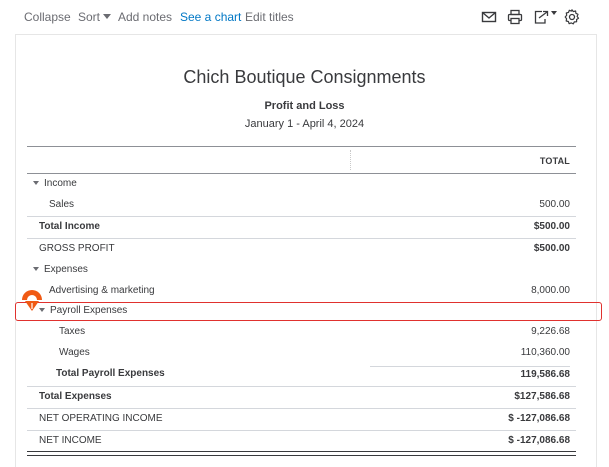  What do you see at coordinates (301, 184) in the screenshot?
I see `table-row: Income` at bounding box center [301, 184].